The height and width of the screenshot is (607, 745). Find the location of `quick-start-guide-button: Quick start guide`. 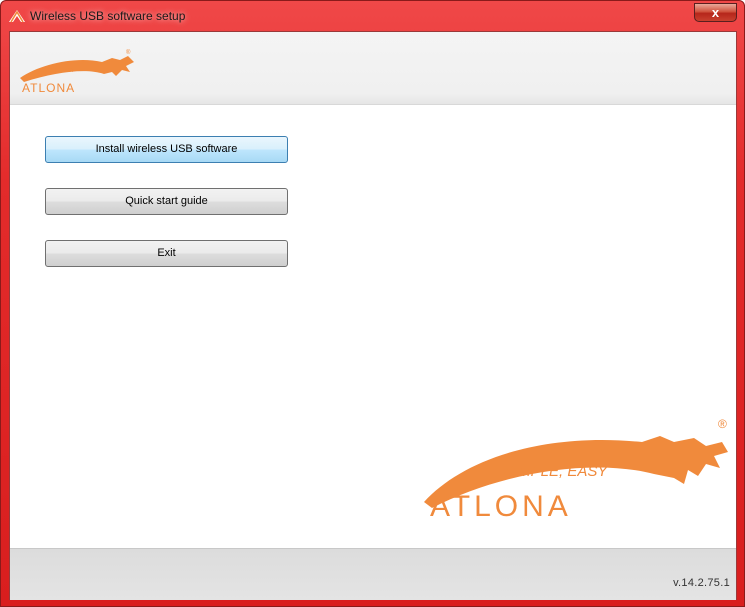

quick-start-guide-button: Quick start guide is located at coordinates (166, 201).